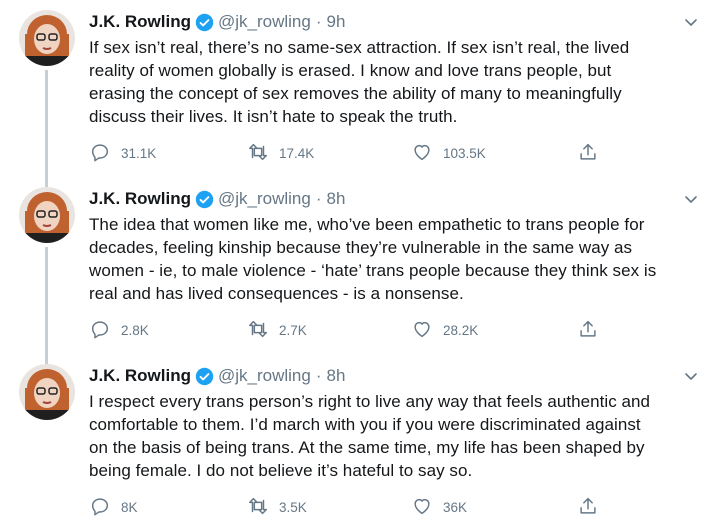 The height and width of the screenshot is (531, 719). Describe the element at coordinates (139, 153) in the screenshot. I see `reply-count: 31.1K` at that location.